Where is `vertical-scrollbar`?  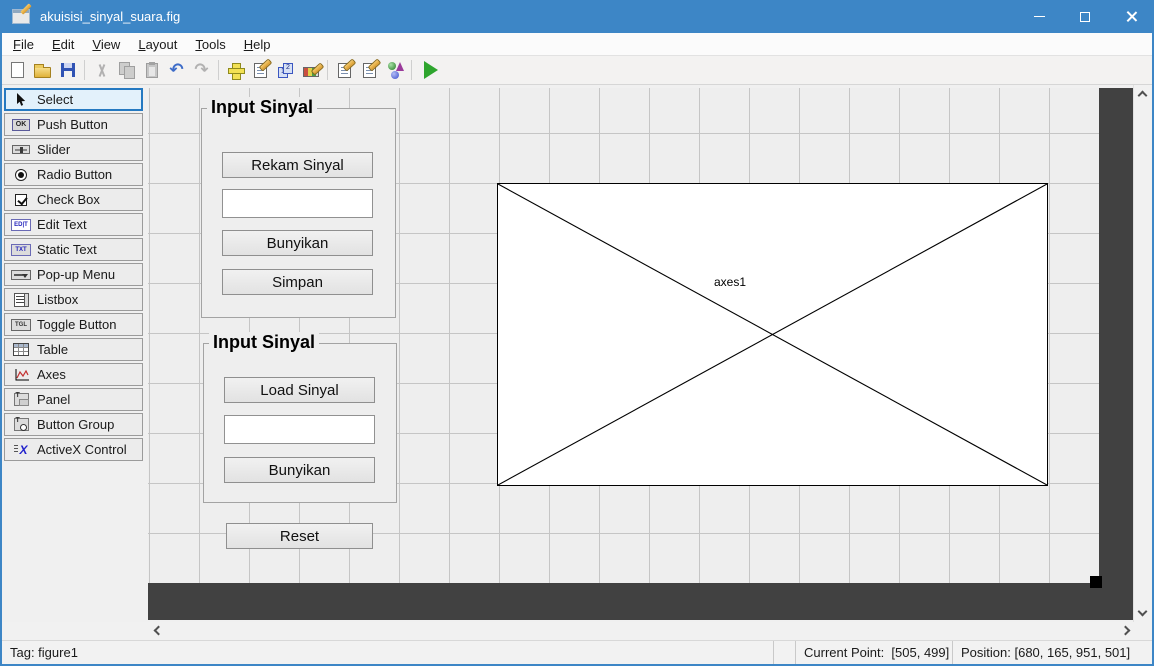 vertical-scrollbar is located at coordinates (1142, 353).